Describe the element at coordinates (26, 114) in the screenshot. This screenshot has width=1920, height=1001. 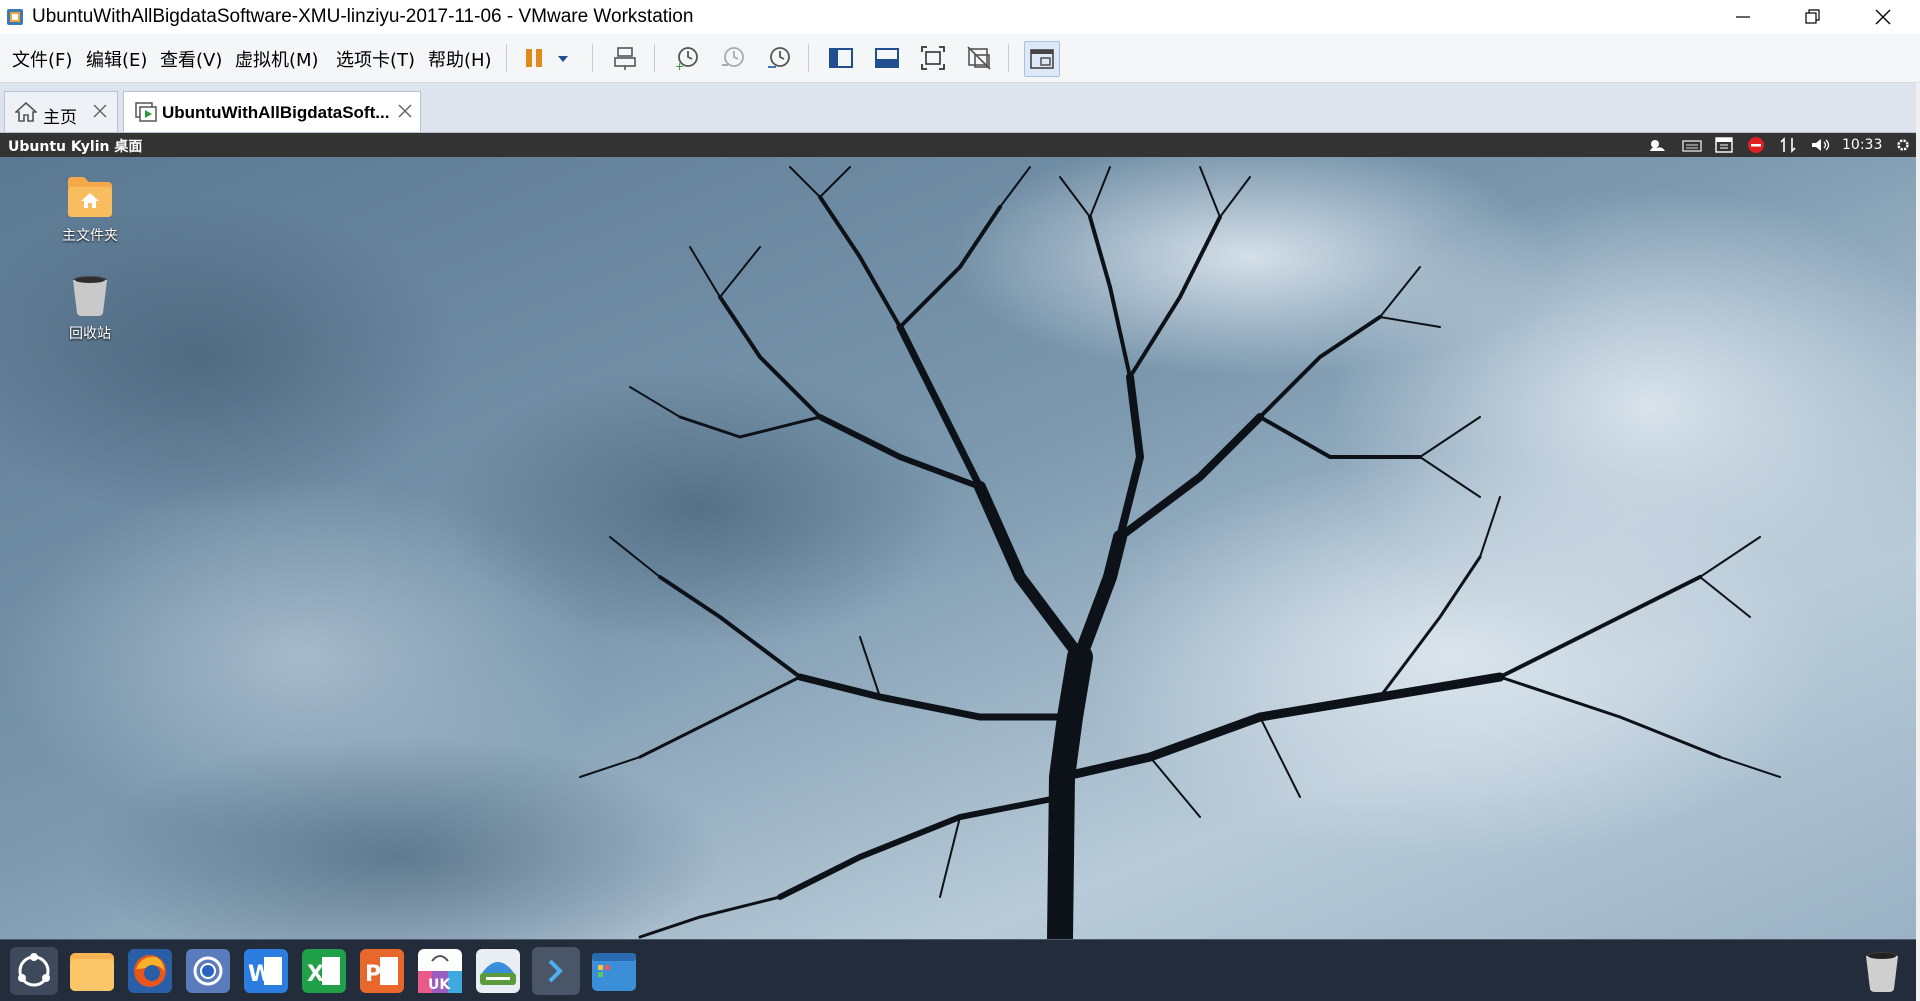
I see `home-icon` at that location.